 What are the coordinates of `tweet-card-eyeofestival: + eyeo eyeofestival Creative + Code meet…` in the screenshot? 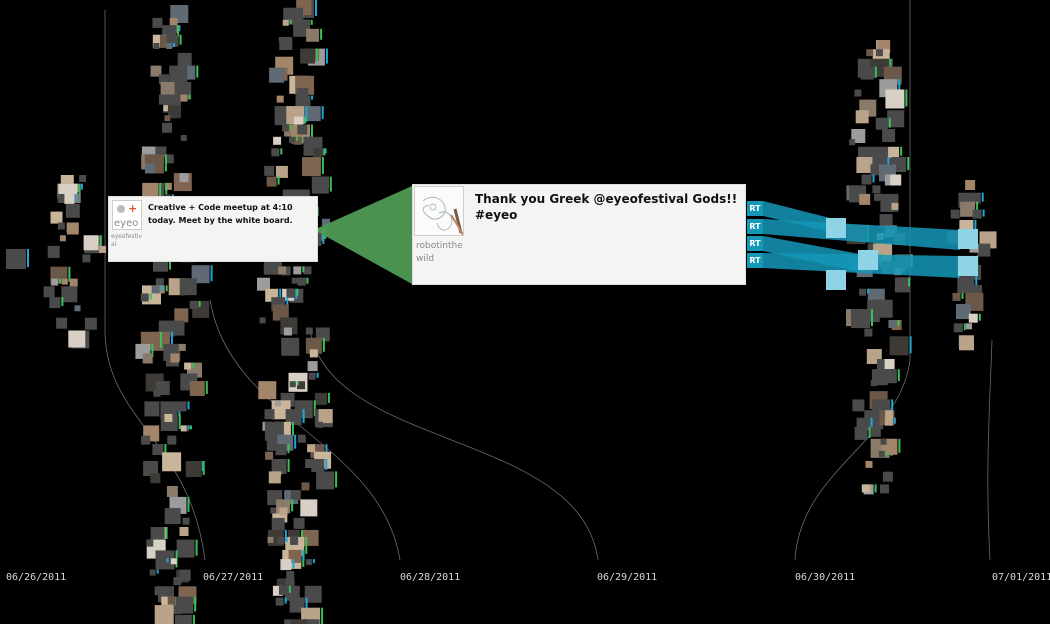 It's located at (213, 229).